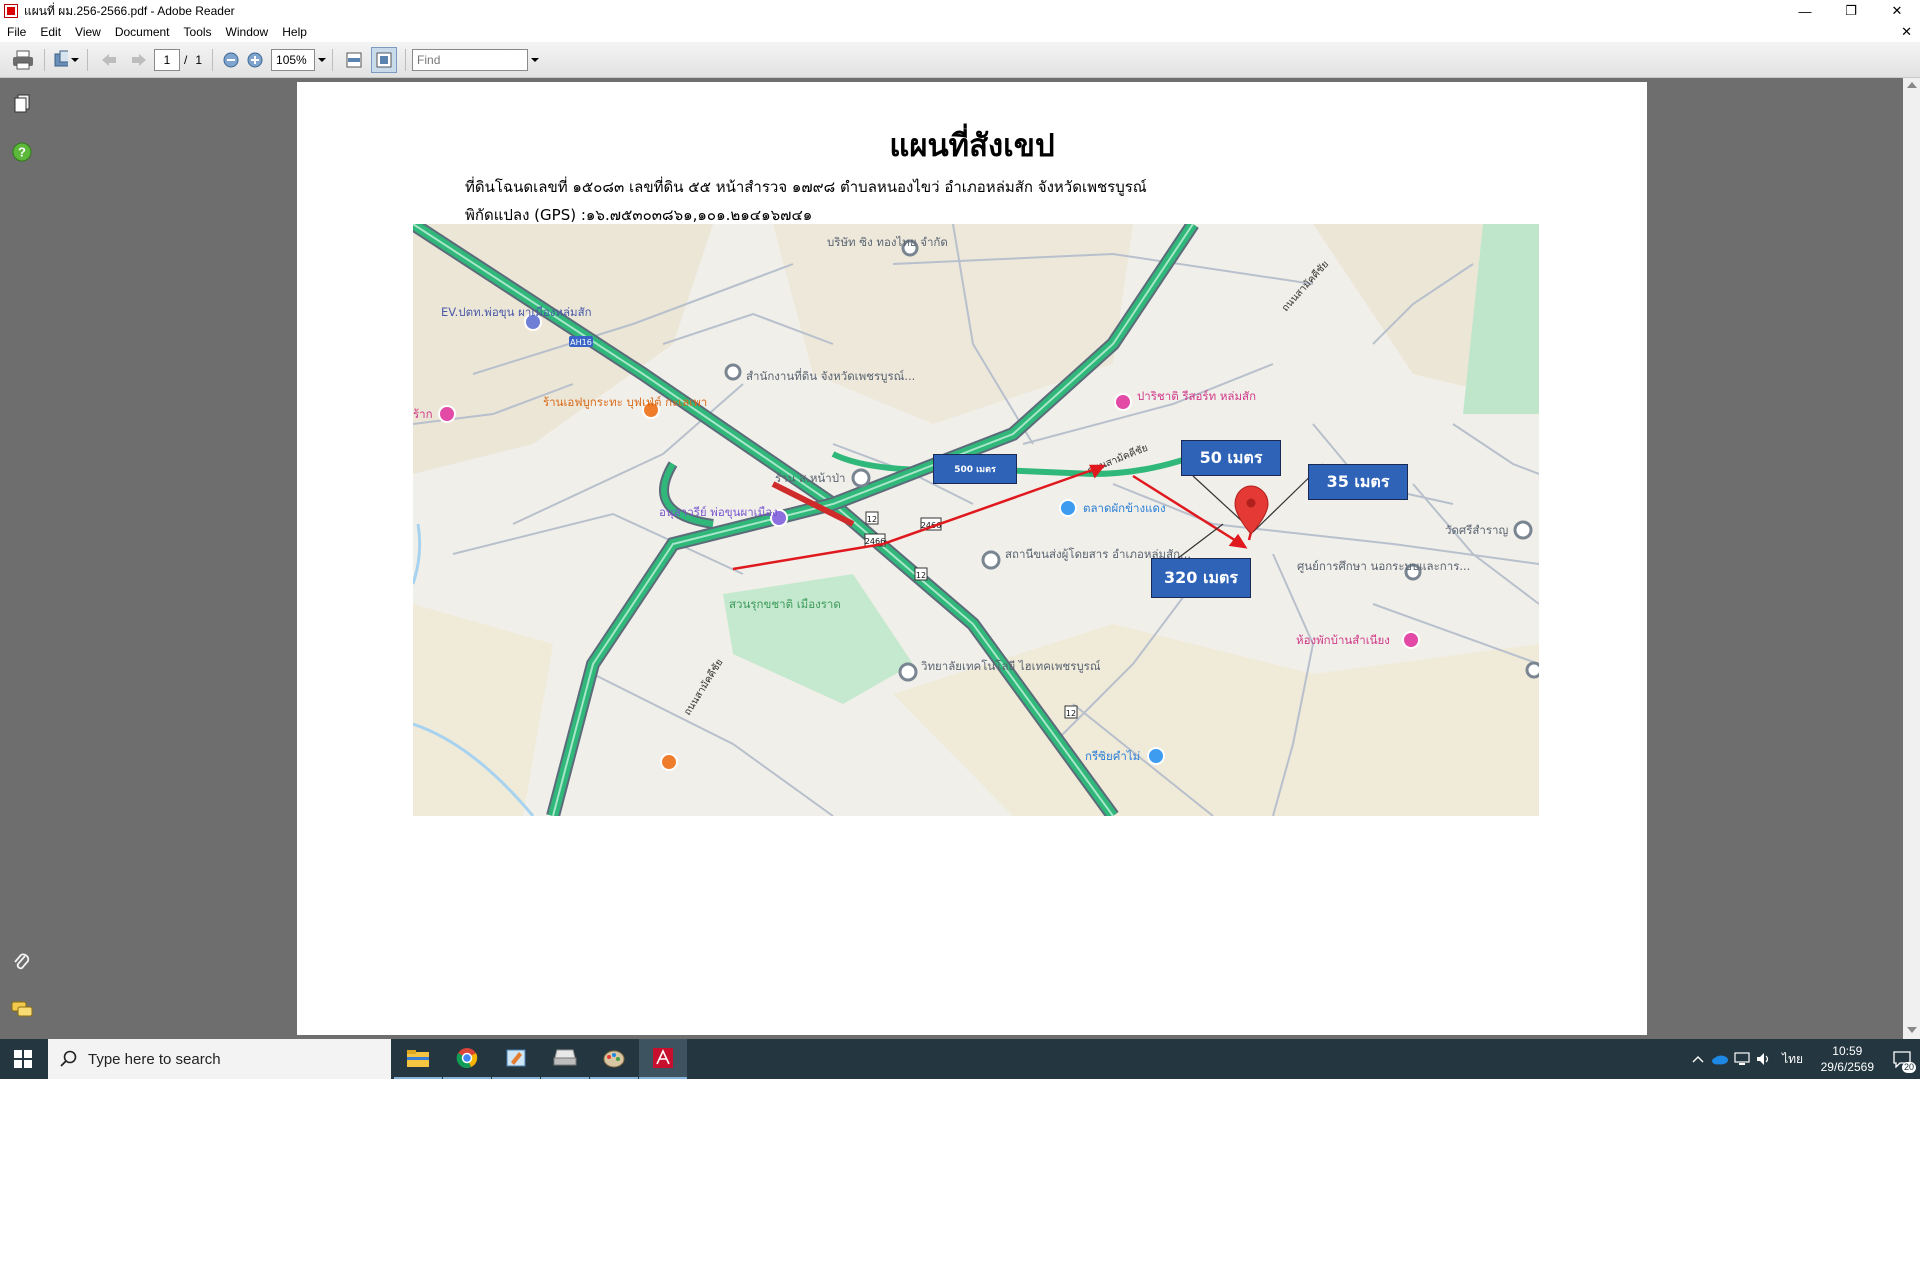 The width and height of the screenshot is (1920, 1275). I want to click on help-button: ?, so click(22, 152).